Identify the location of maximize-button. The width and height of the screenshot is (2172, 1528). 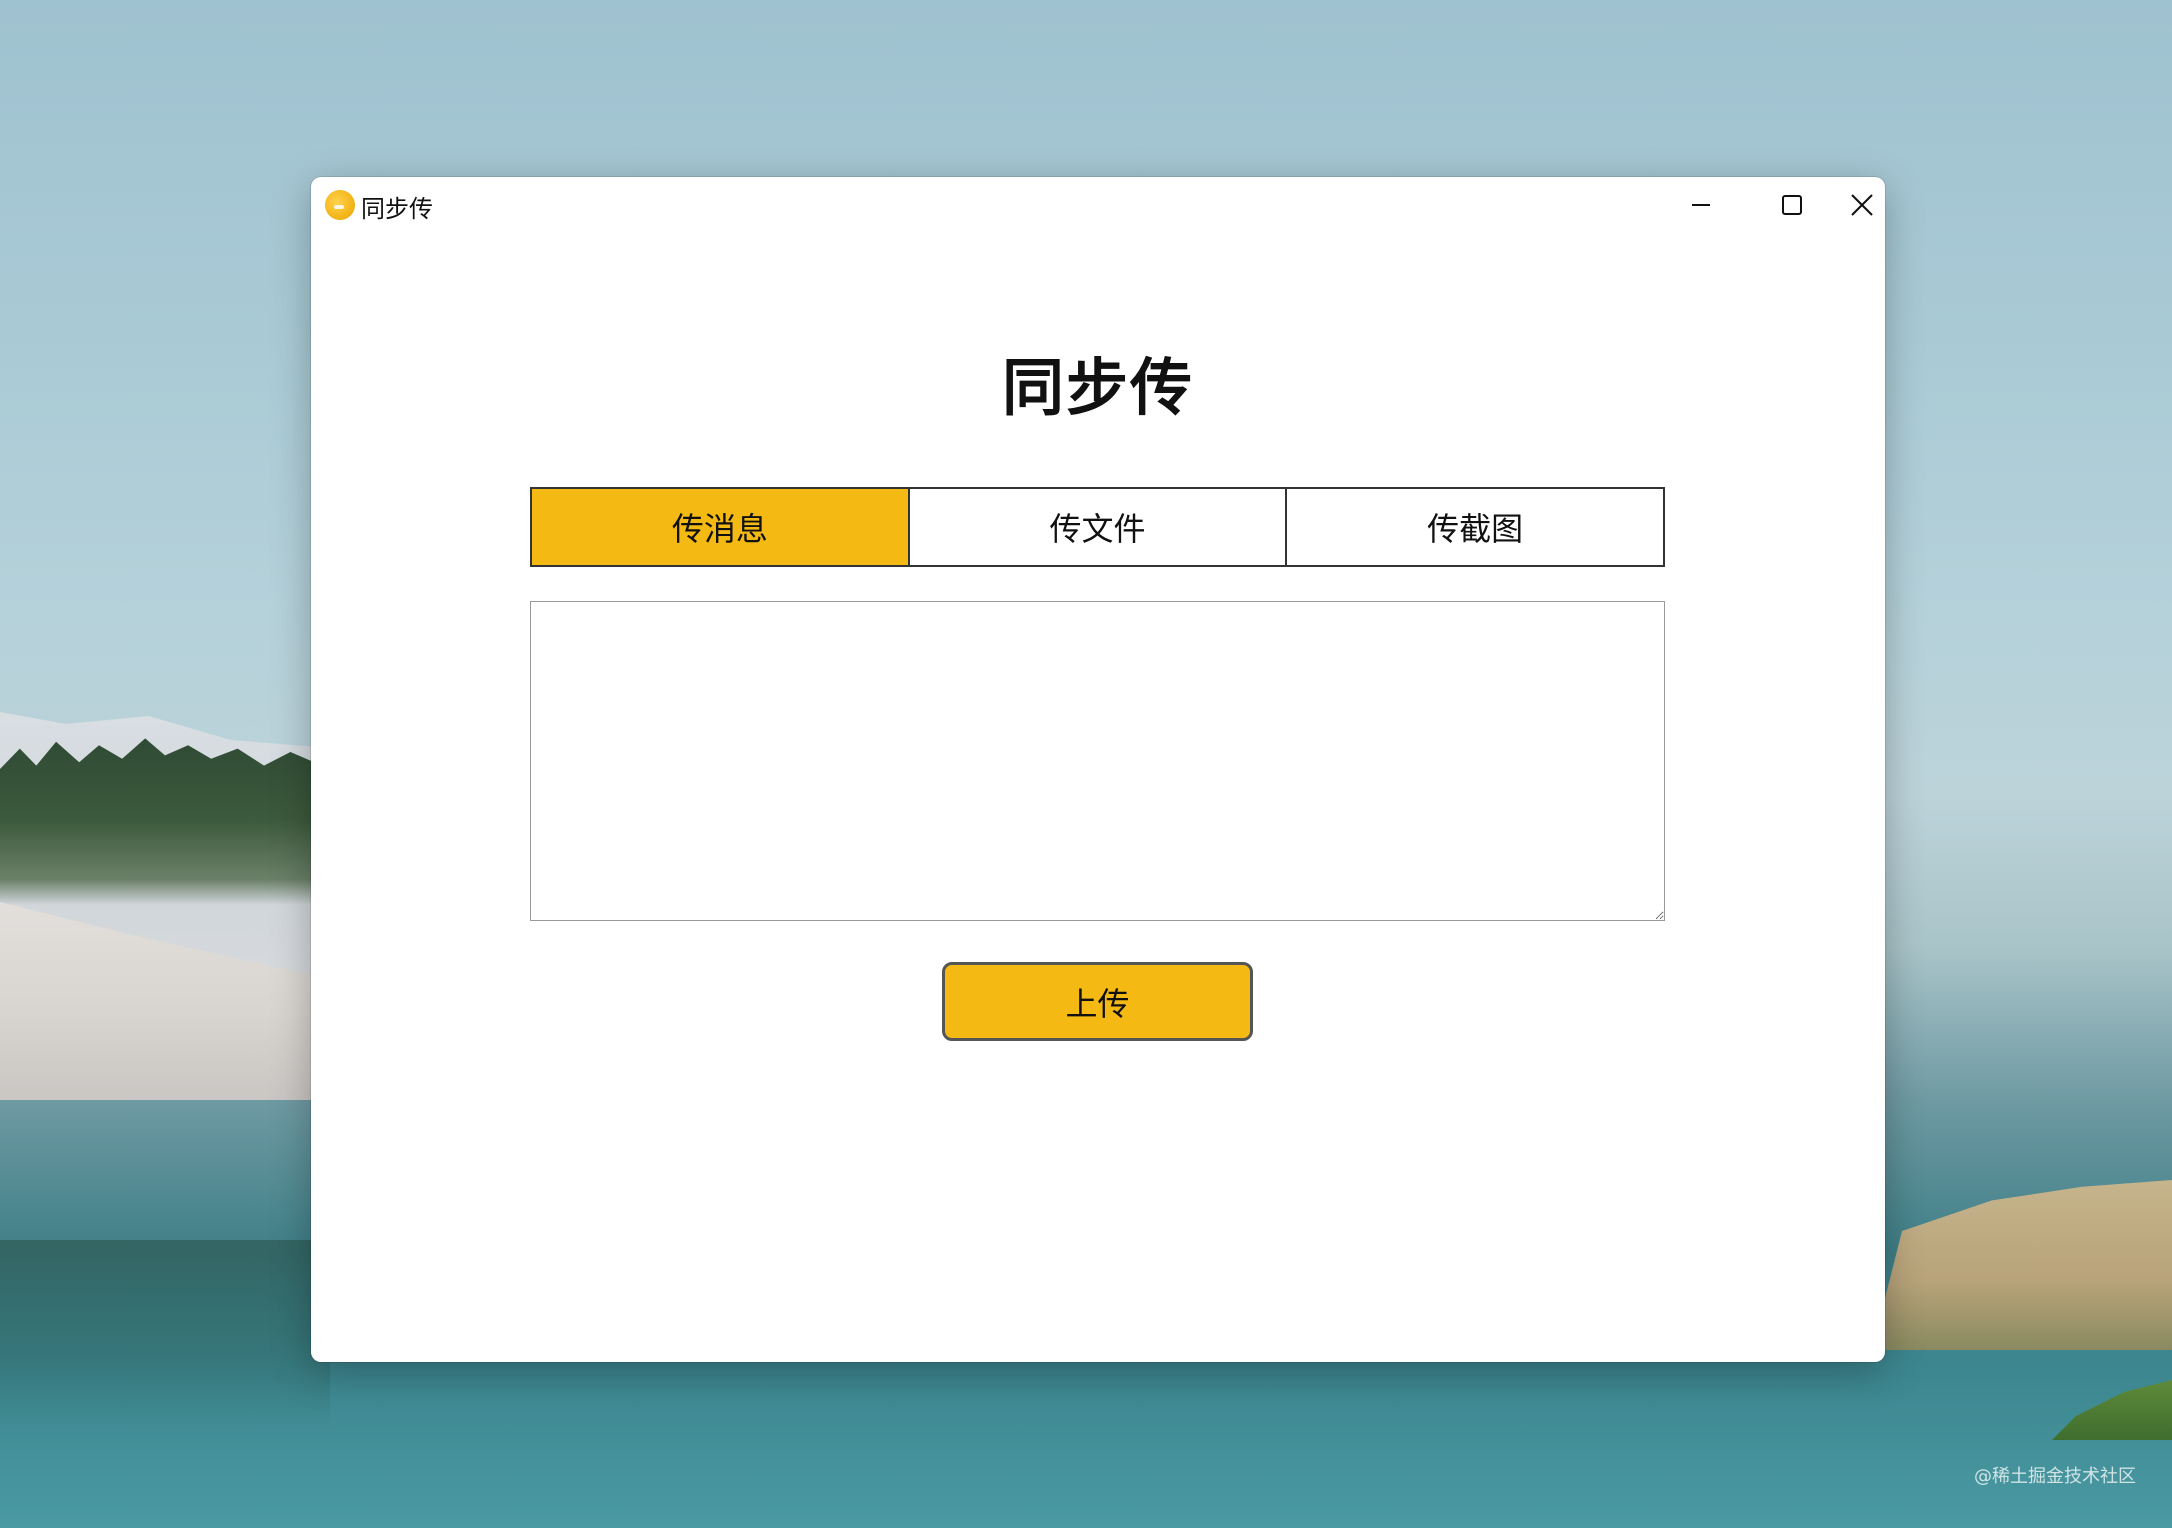
(1792, 205).